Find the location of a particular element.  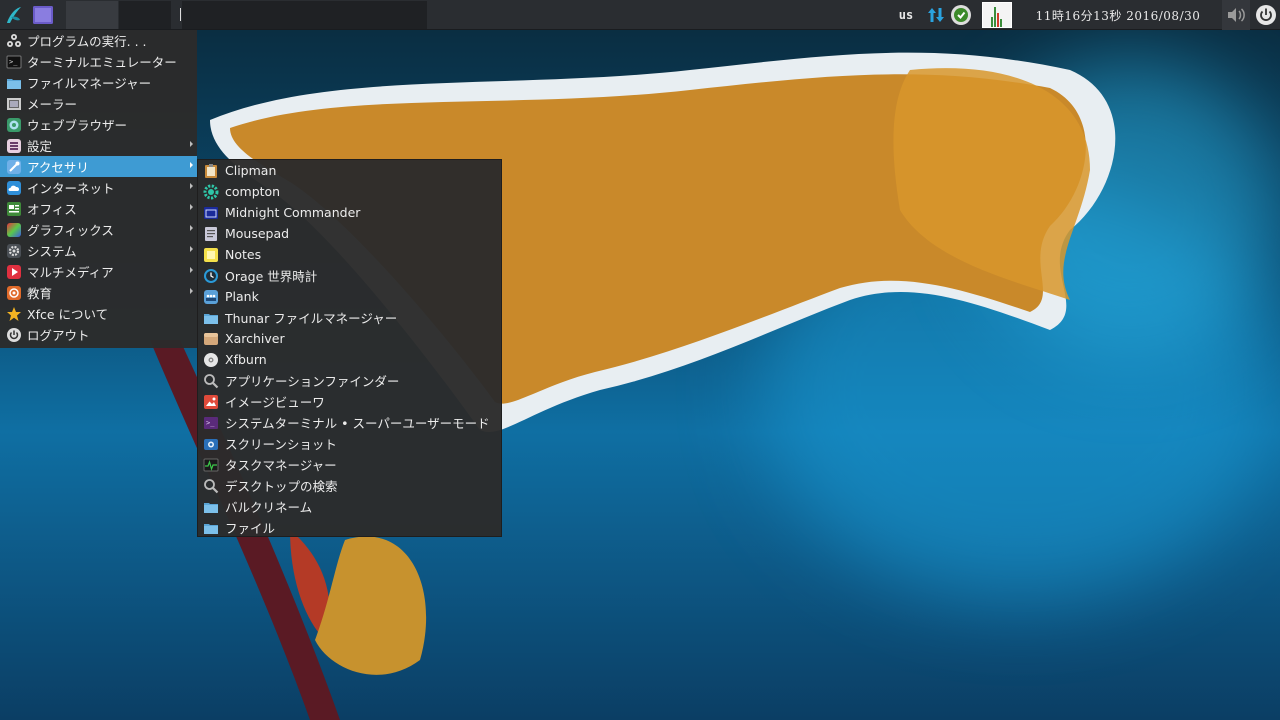

submenu-item-midnight-commander: Midnight Commander is located at coordinates (349, 212).